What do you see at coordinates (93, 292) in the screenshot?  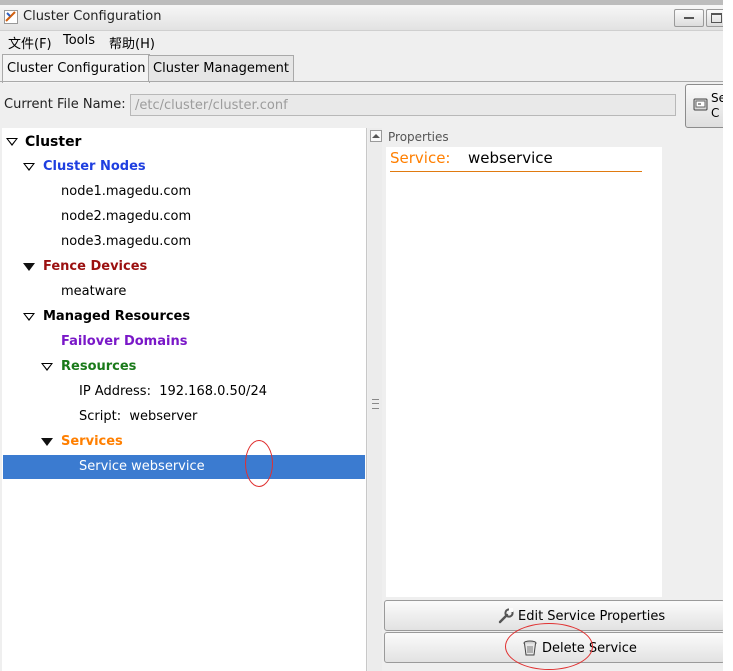 I see `tree-node-meatware: meatware` at bounding box center [93, 292].